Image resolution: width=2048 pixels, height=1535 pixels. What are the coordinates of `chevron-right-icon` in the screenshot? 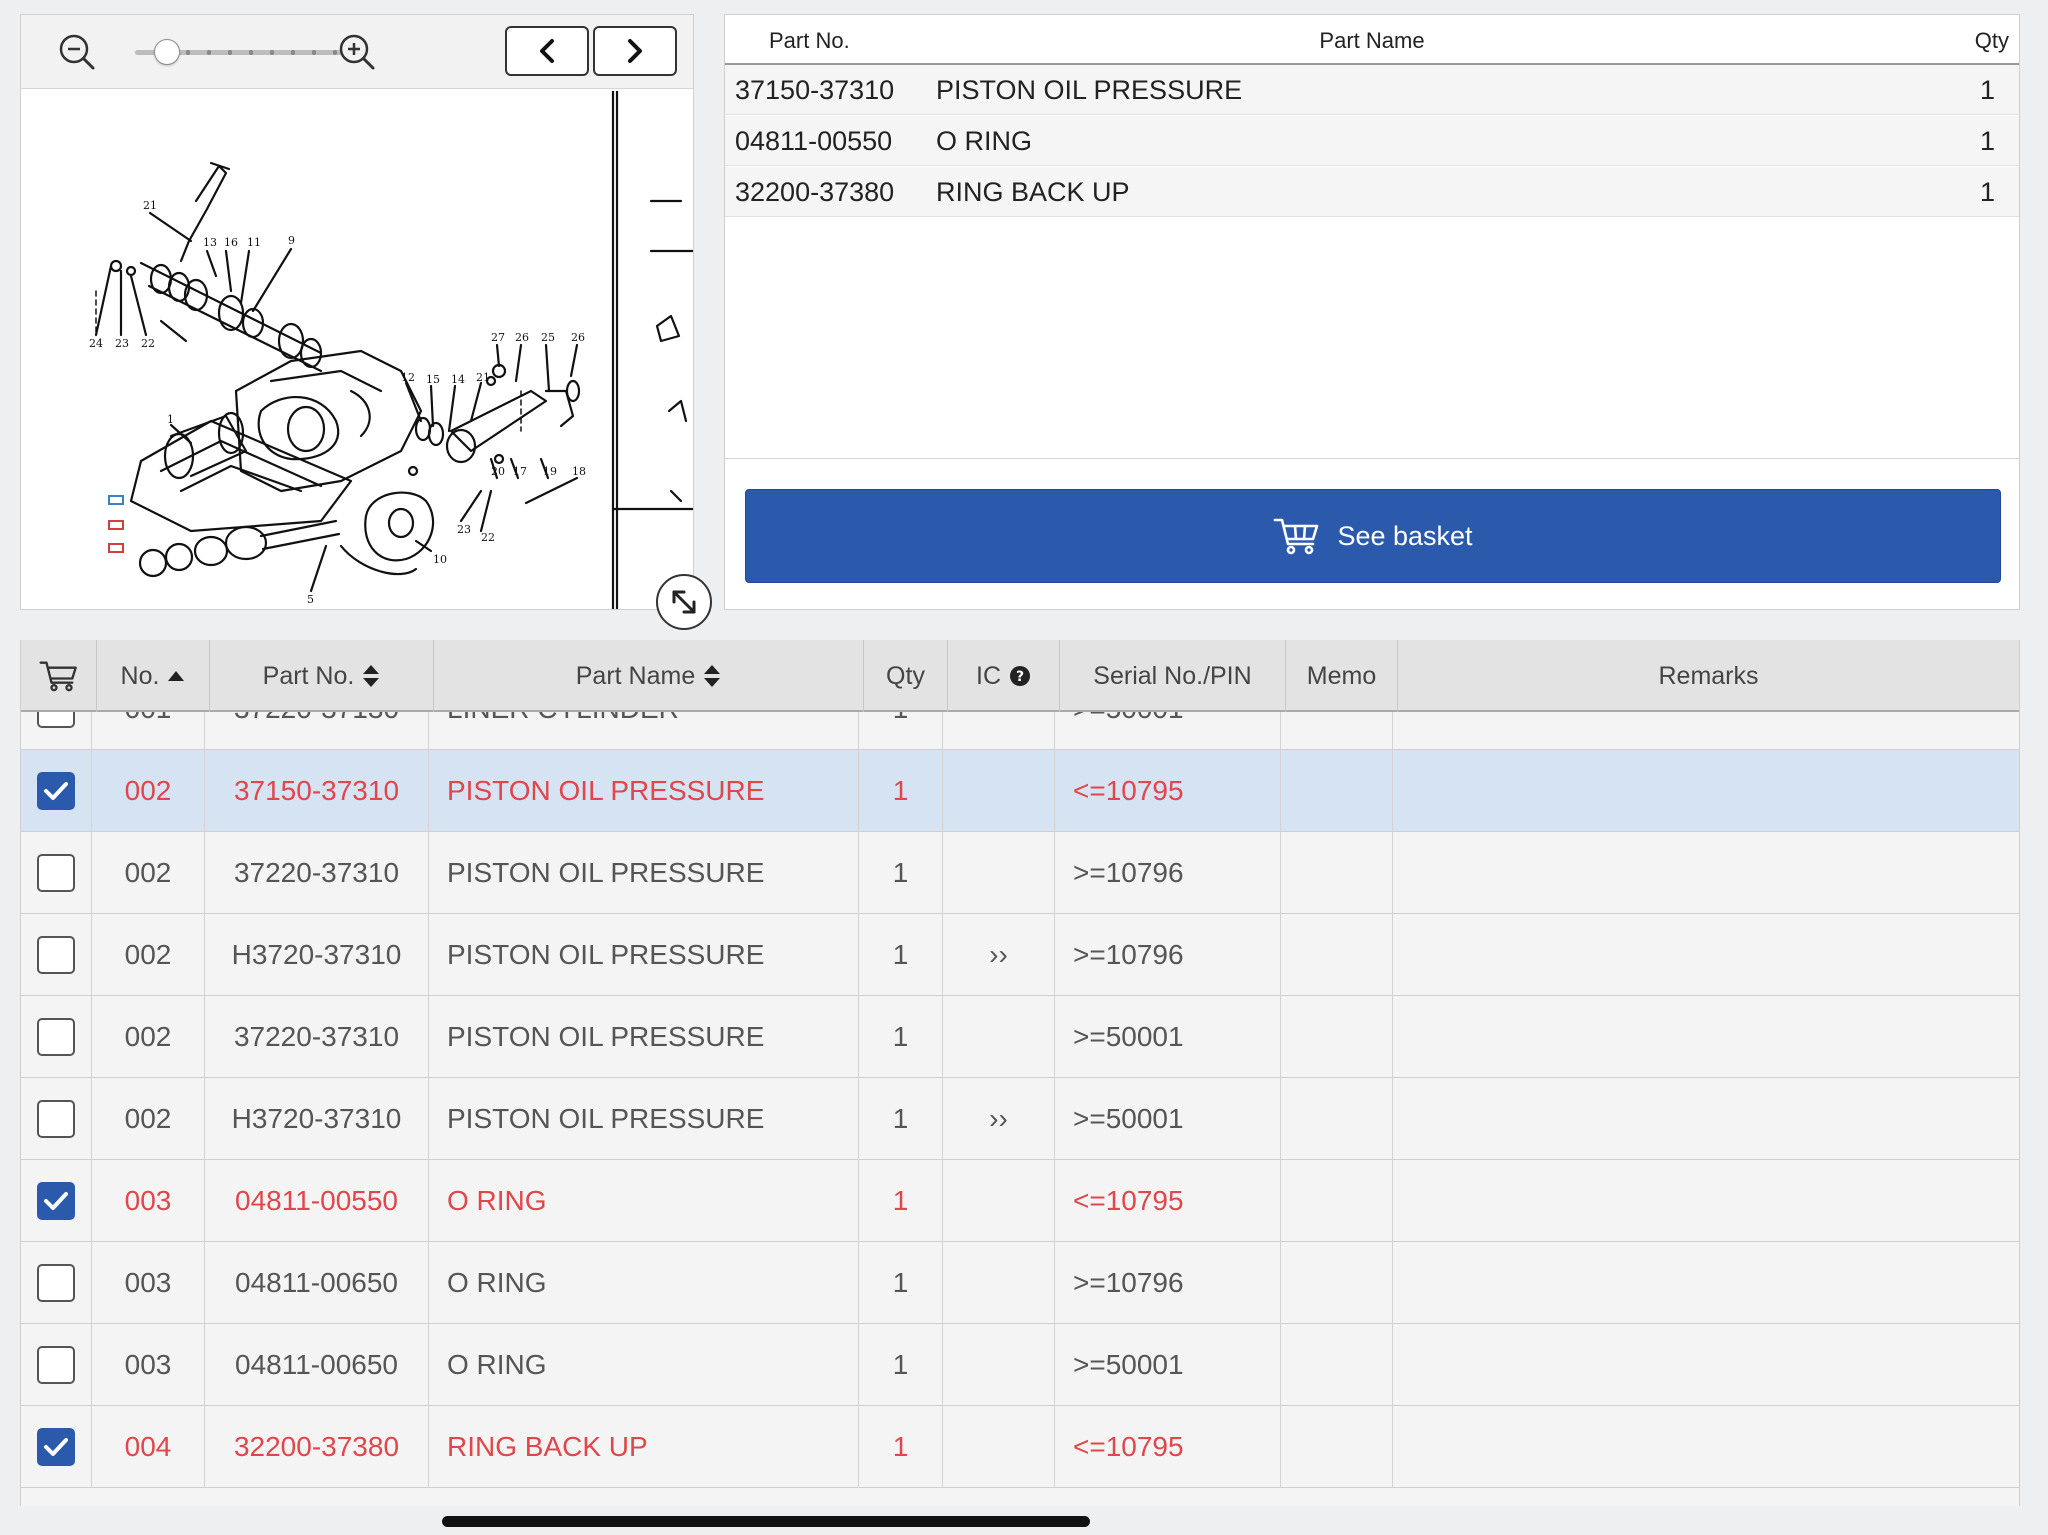 It's located at (635, 51).